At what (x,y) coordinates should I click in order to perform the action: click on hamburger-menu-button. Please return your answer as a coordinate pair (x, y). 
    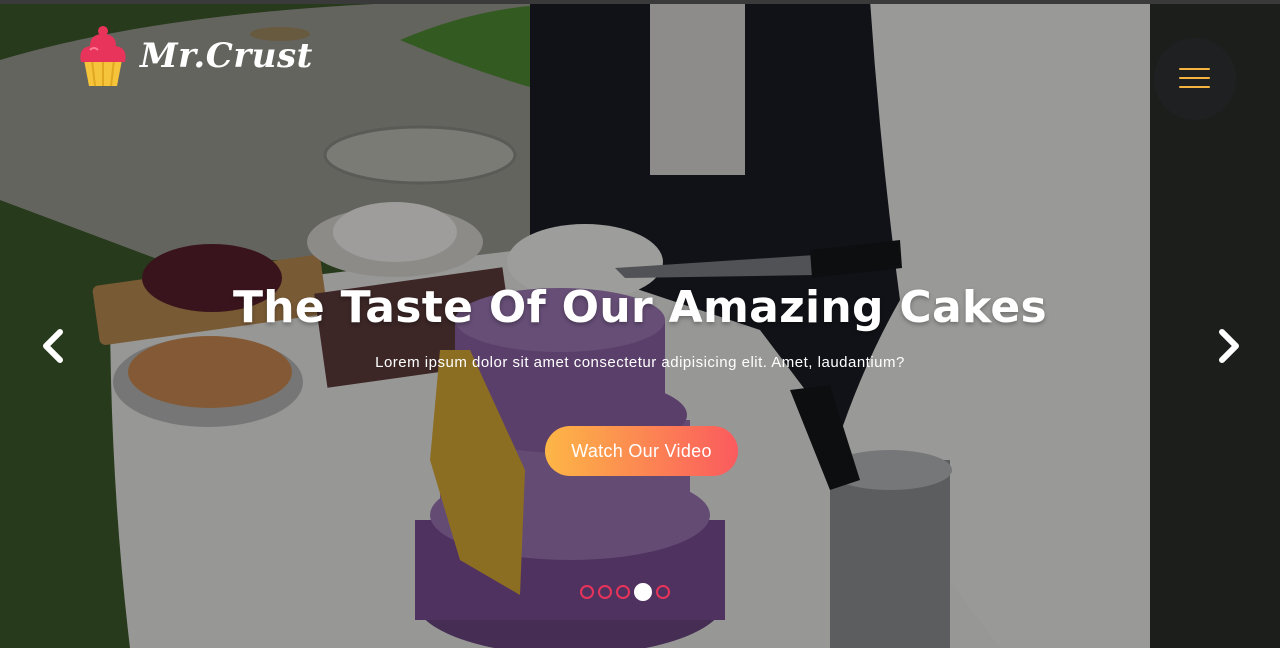
    Looking at the image, I should click on (1195, 79).